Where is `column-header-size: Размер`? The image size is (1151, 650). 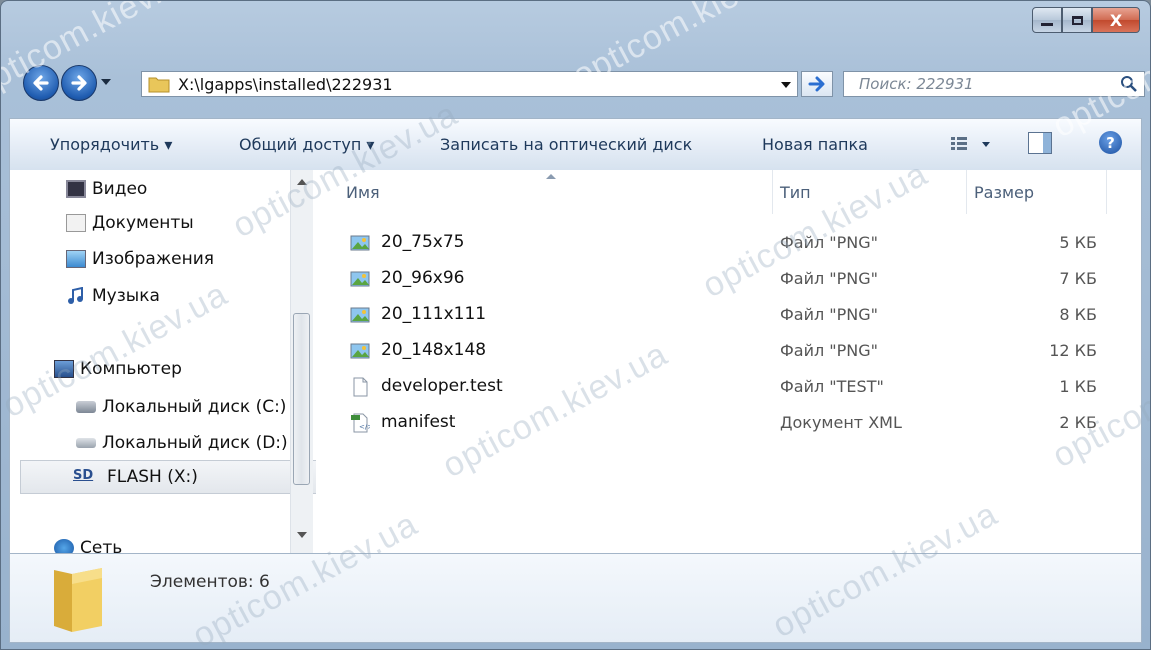
column-header-size: Размер is located at coordinates (1039, 192).